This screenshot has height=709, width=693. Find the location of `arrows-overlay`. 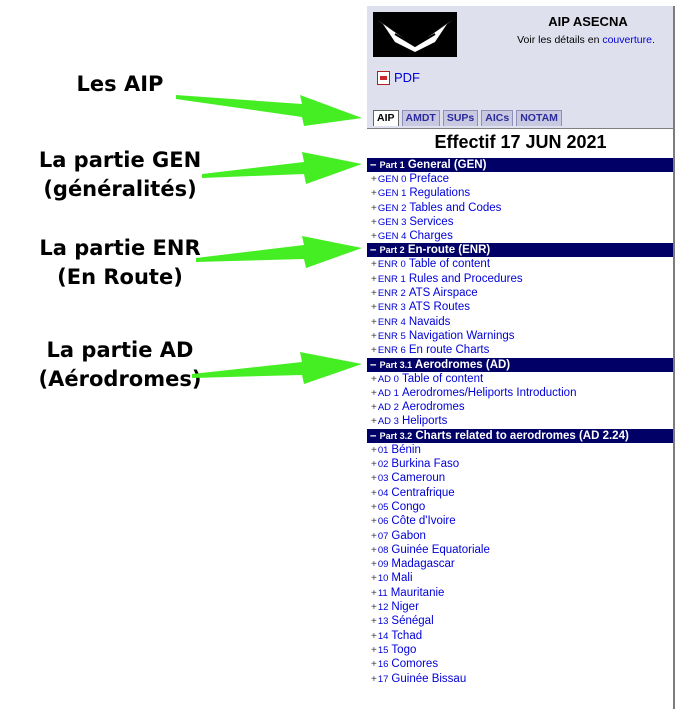

arrows-overlay is located at coordinates (269, 239).